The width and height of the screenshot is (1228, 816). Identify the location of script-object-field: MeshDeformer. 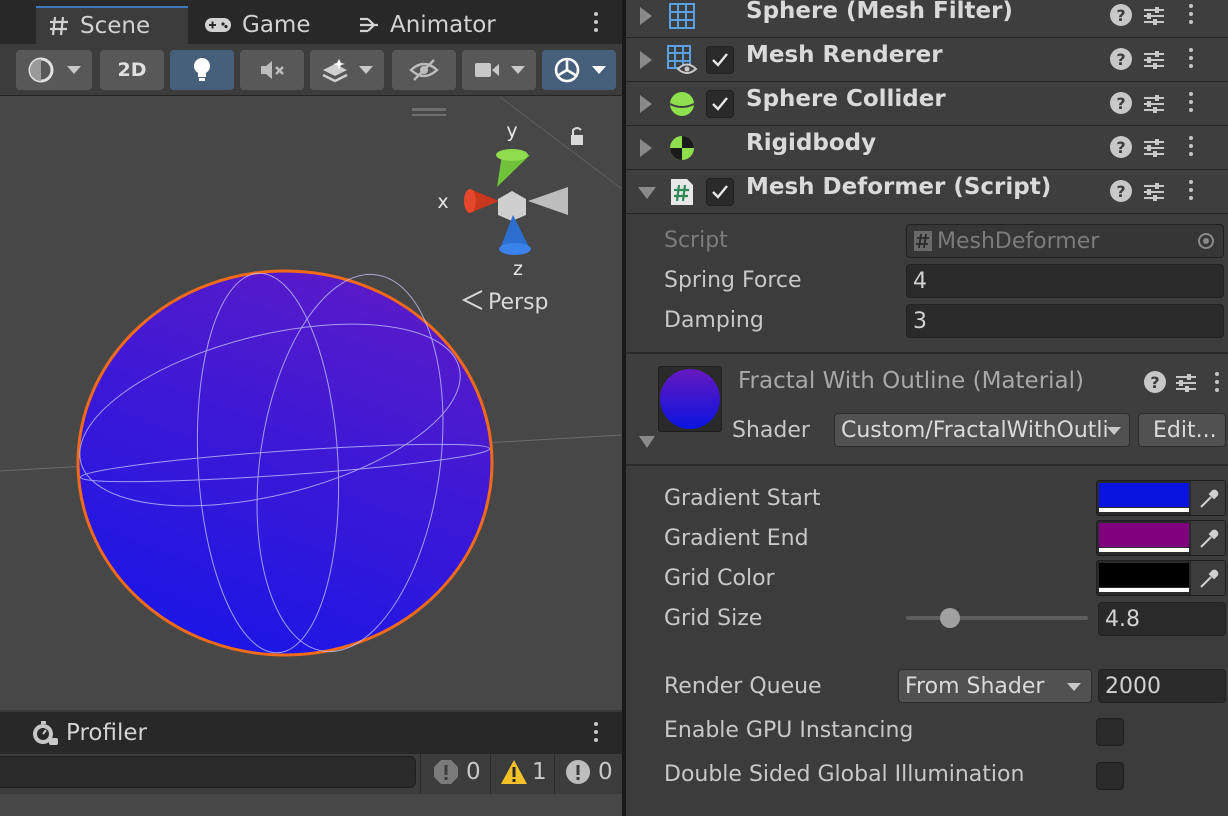
(1065, 241).